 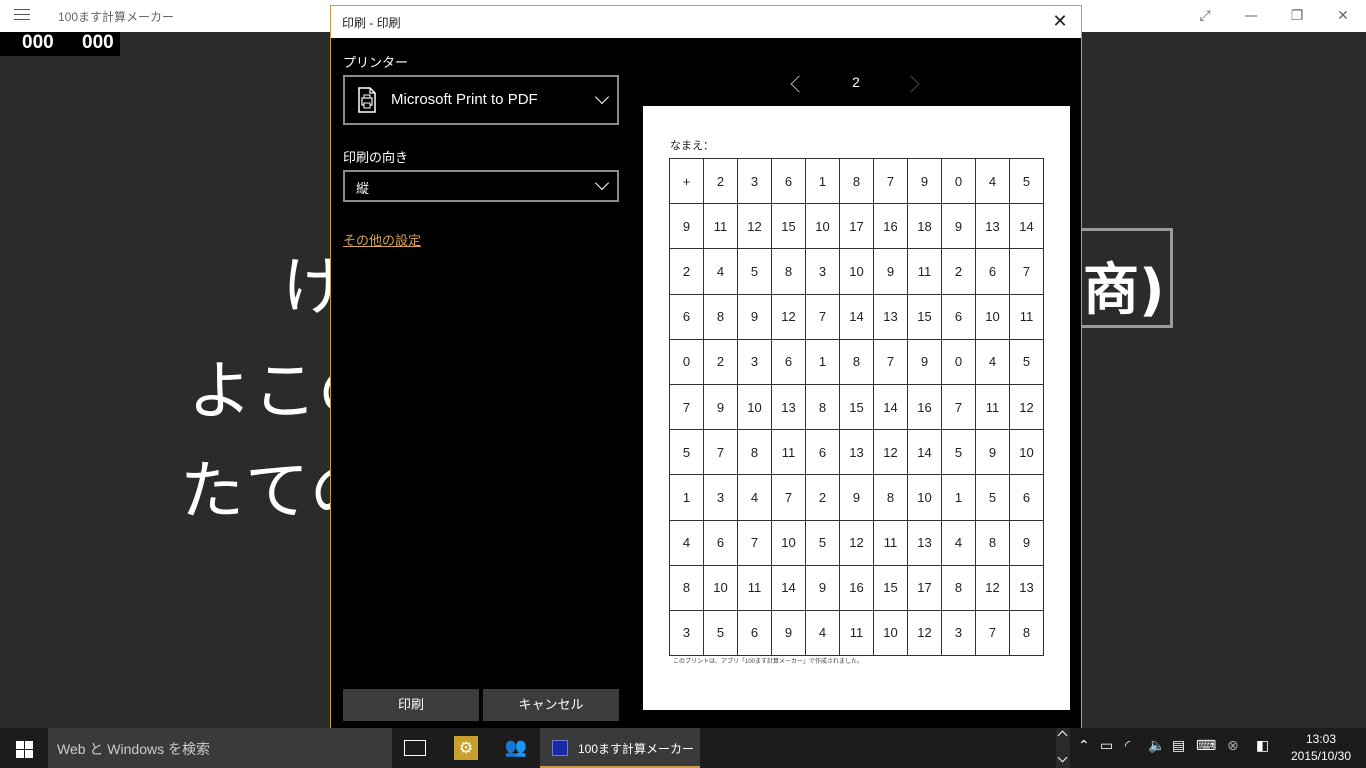 I want to click on wifi-icon: ◜, so click(x=1127, y=746).